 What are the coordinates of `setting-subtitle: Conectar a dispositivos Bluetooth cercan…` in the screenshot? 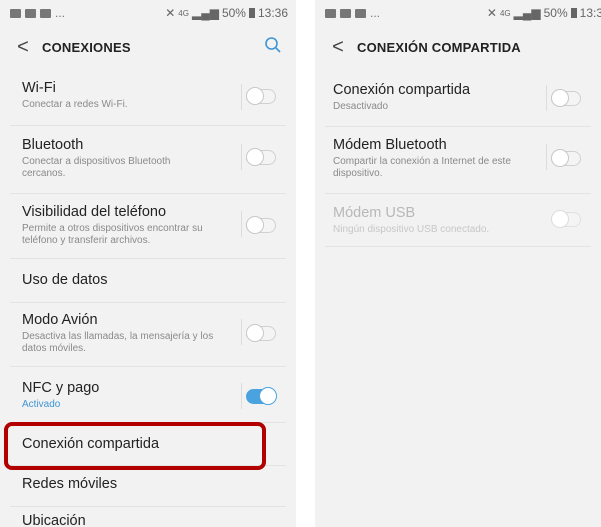 It's located at (96, 167).